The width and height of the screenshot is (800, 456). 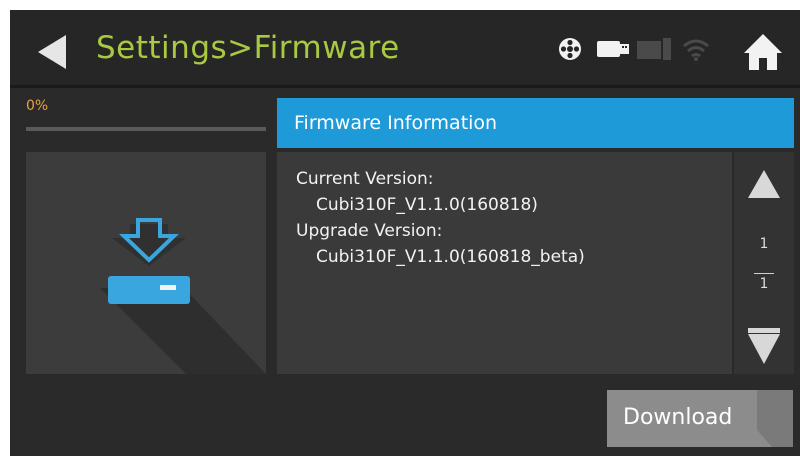 I want to click on download-icon-panel, so click(x=146, y=263).